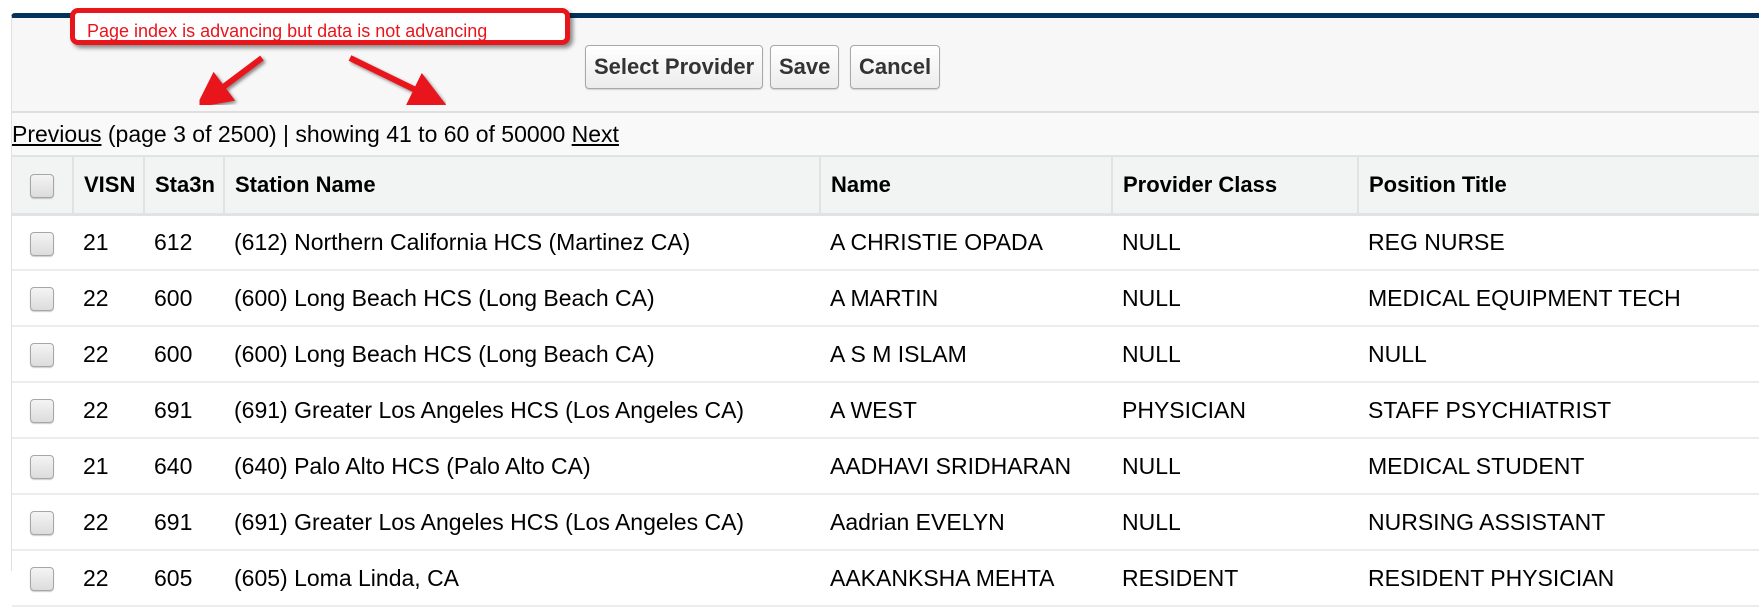  I want to click on annotation-arrow-left, so click(229, 81).